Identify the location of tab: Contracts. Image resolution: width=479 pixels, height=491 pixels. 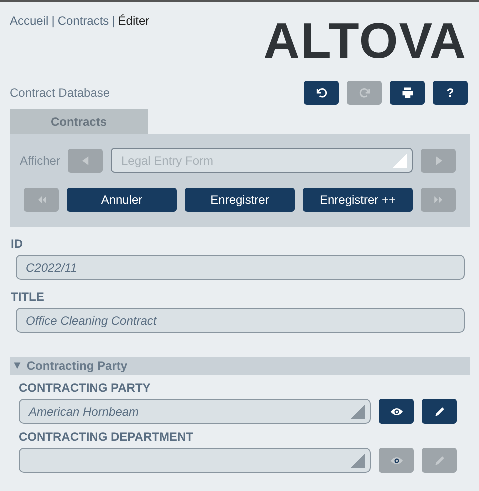
(79, 121).